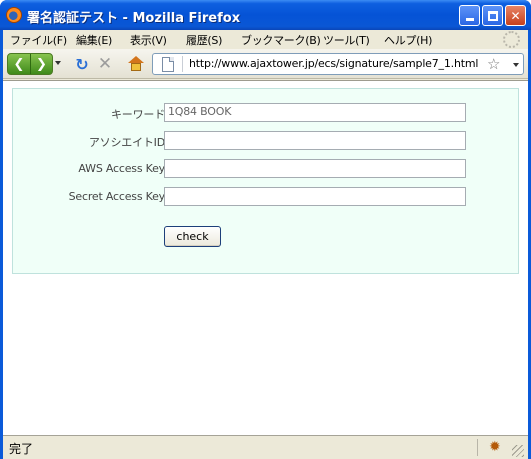 This screenshot has width=531, height=459. I want to click on maximize-icon, so click(492, 15).